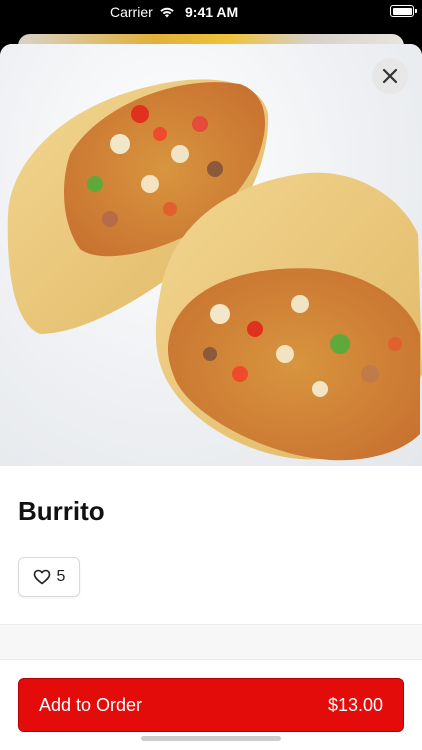 The height and width of the screenshot is (750, 422). Describe the element at coordinates (211, 705) in the screenshot. I see `add-to-order-button: Add to Order $13.00` at that location.